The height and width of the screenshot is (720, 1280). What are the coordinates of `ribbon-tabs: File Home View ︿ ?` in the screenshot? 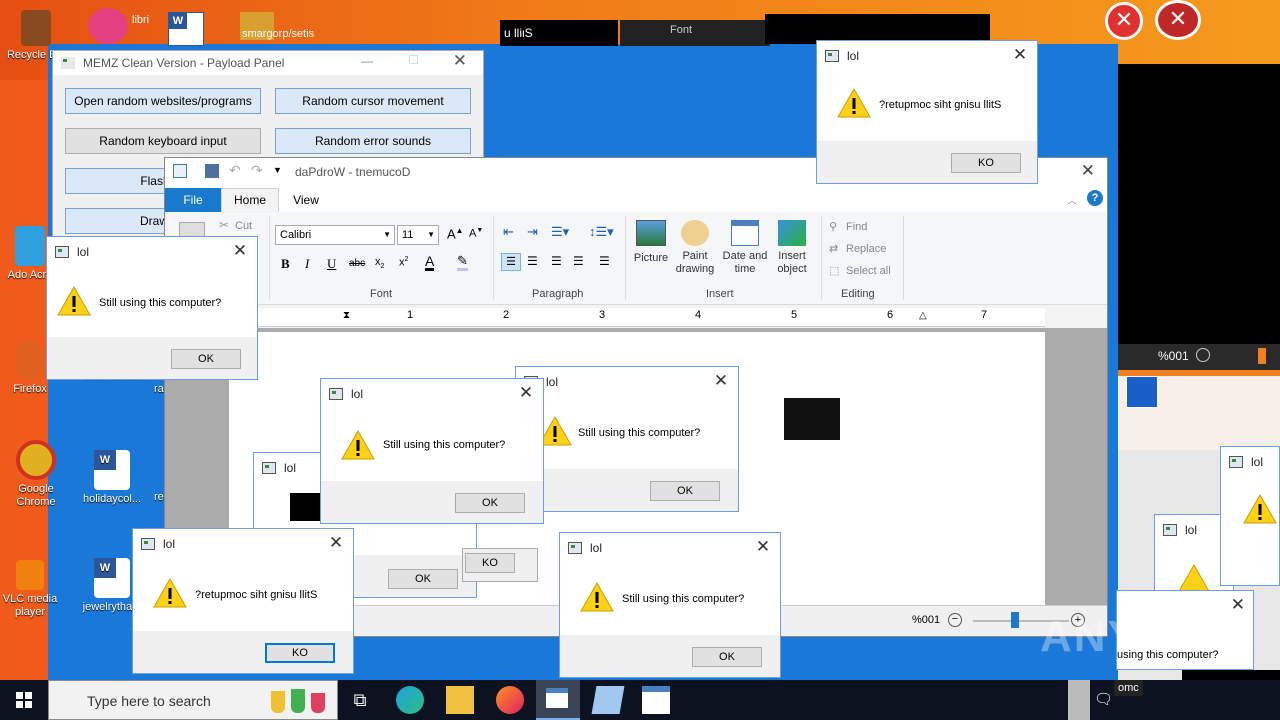 It's located at (636, 199).